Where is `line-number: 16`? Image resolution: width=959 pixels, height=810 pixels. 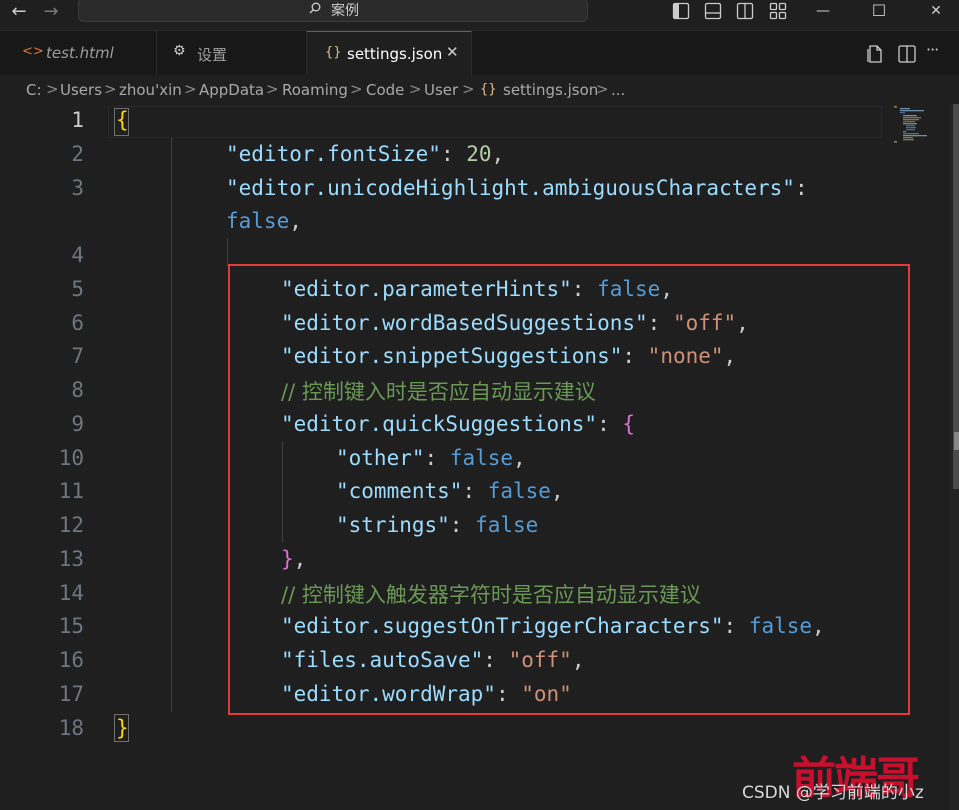
line-number: 16 is located at coordinates (71, 660).